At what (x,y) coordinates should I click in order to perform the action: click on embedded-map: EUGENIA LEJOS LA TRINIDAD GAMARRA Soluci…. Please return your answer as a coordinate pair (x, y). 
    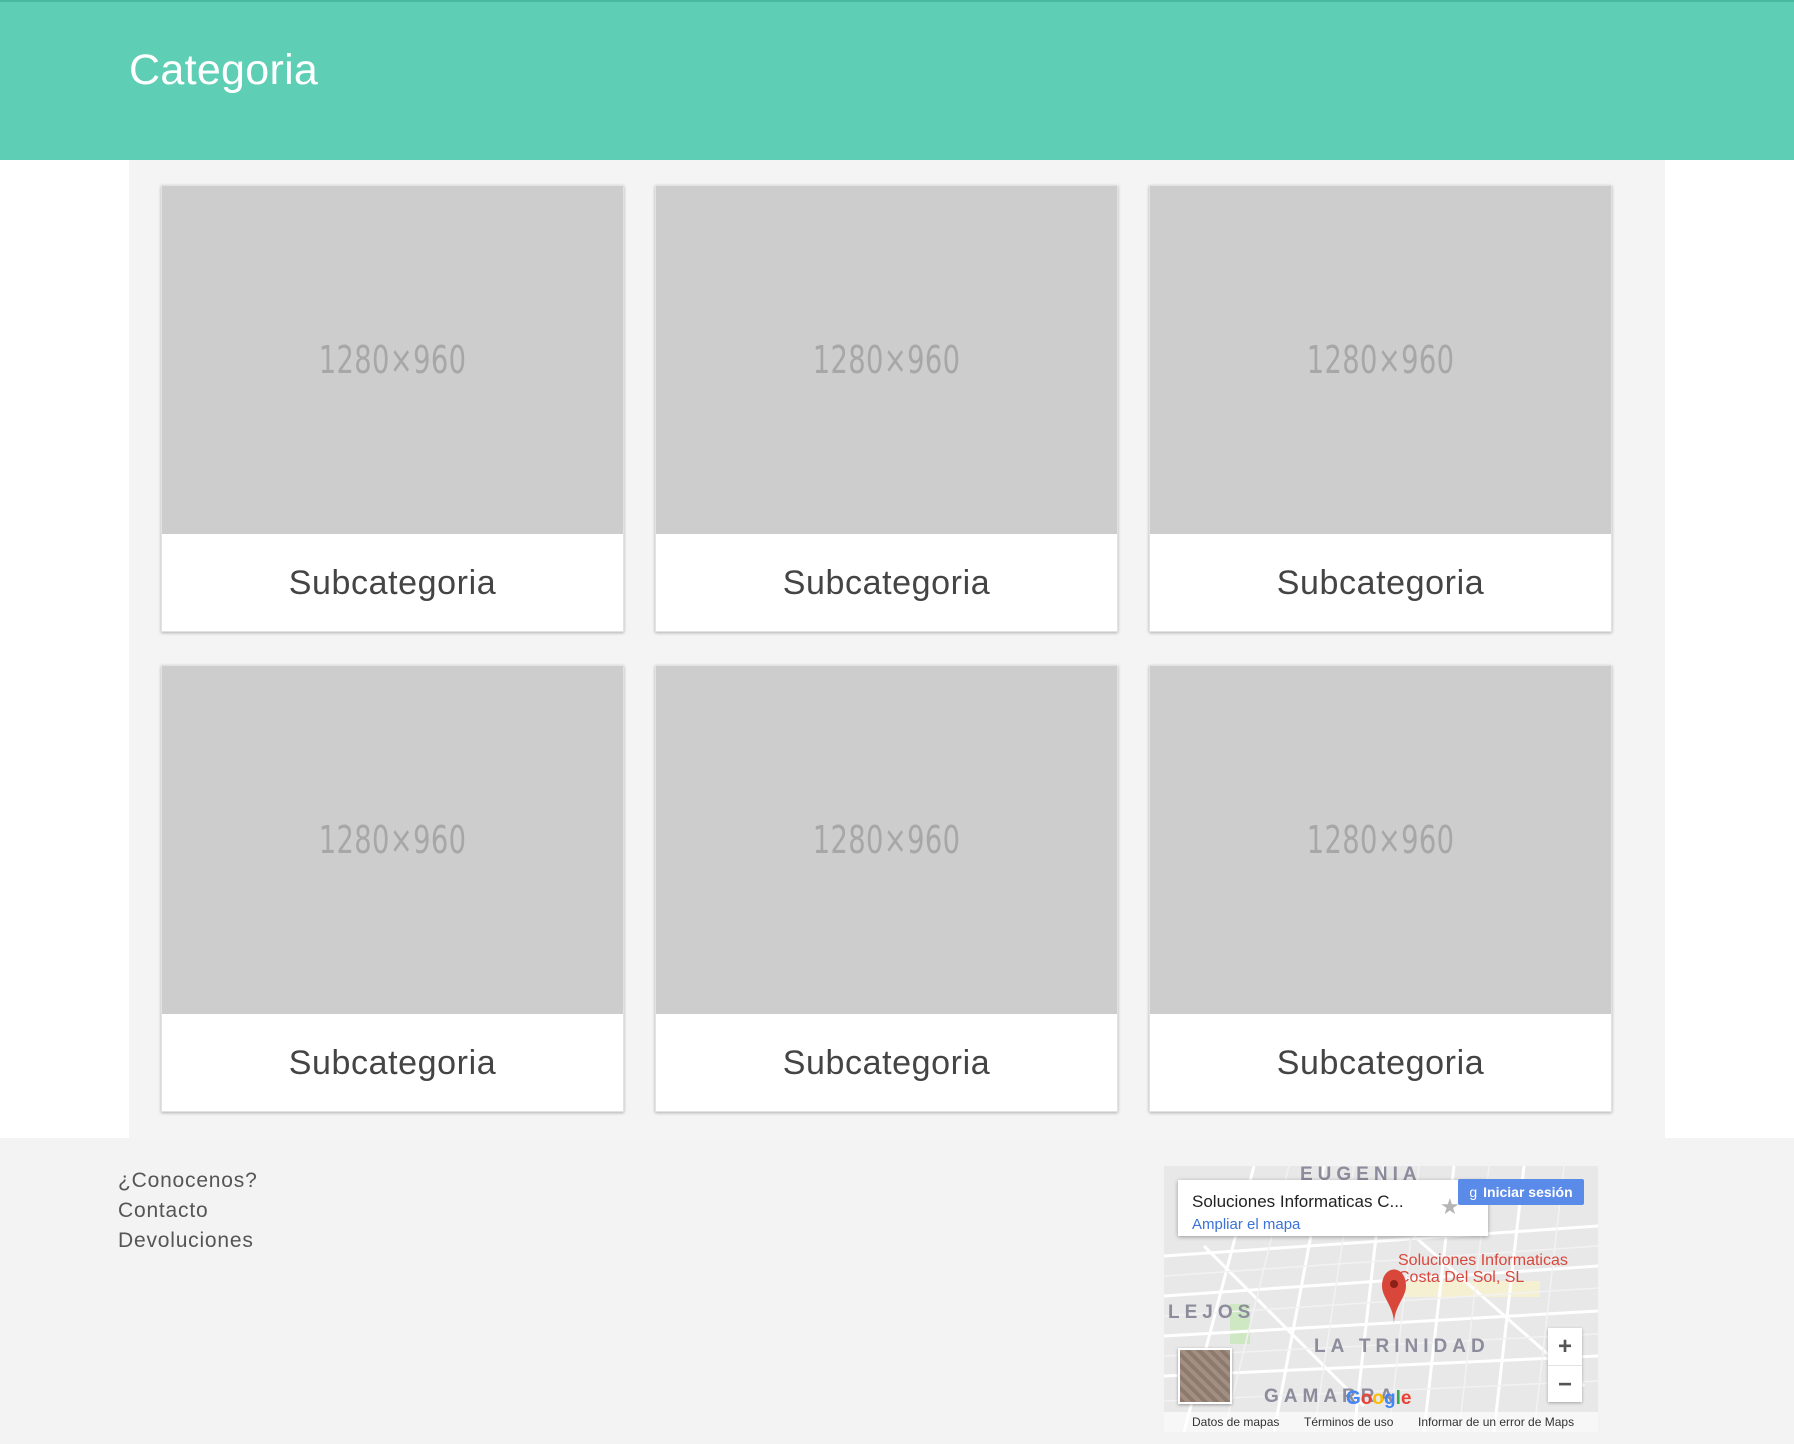
    Looking at the image, I should click on (1381, 1299).